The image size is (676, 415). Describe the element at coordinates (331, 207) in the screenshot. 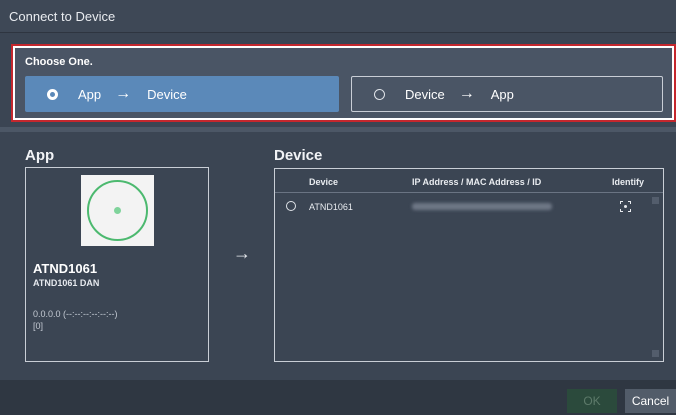

I see `row-device-name: ATND1061` at that location.